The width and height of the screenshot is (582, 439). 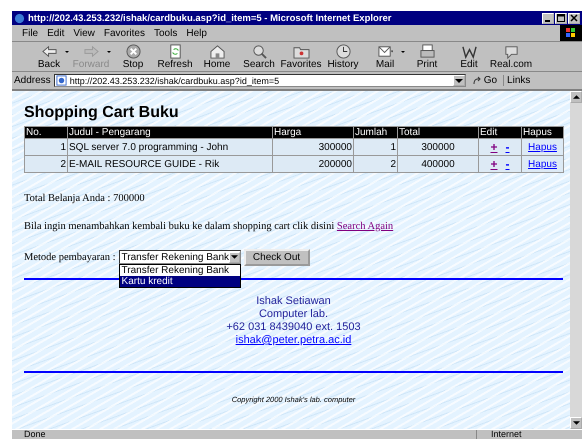 I want to click on menu-item: Edit, so click(x=55, y=33).